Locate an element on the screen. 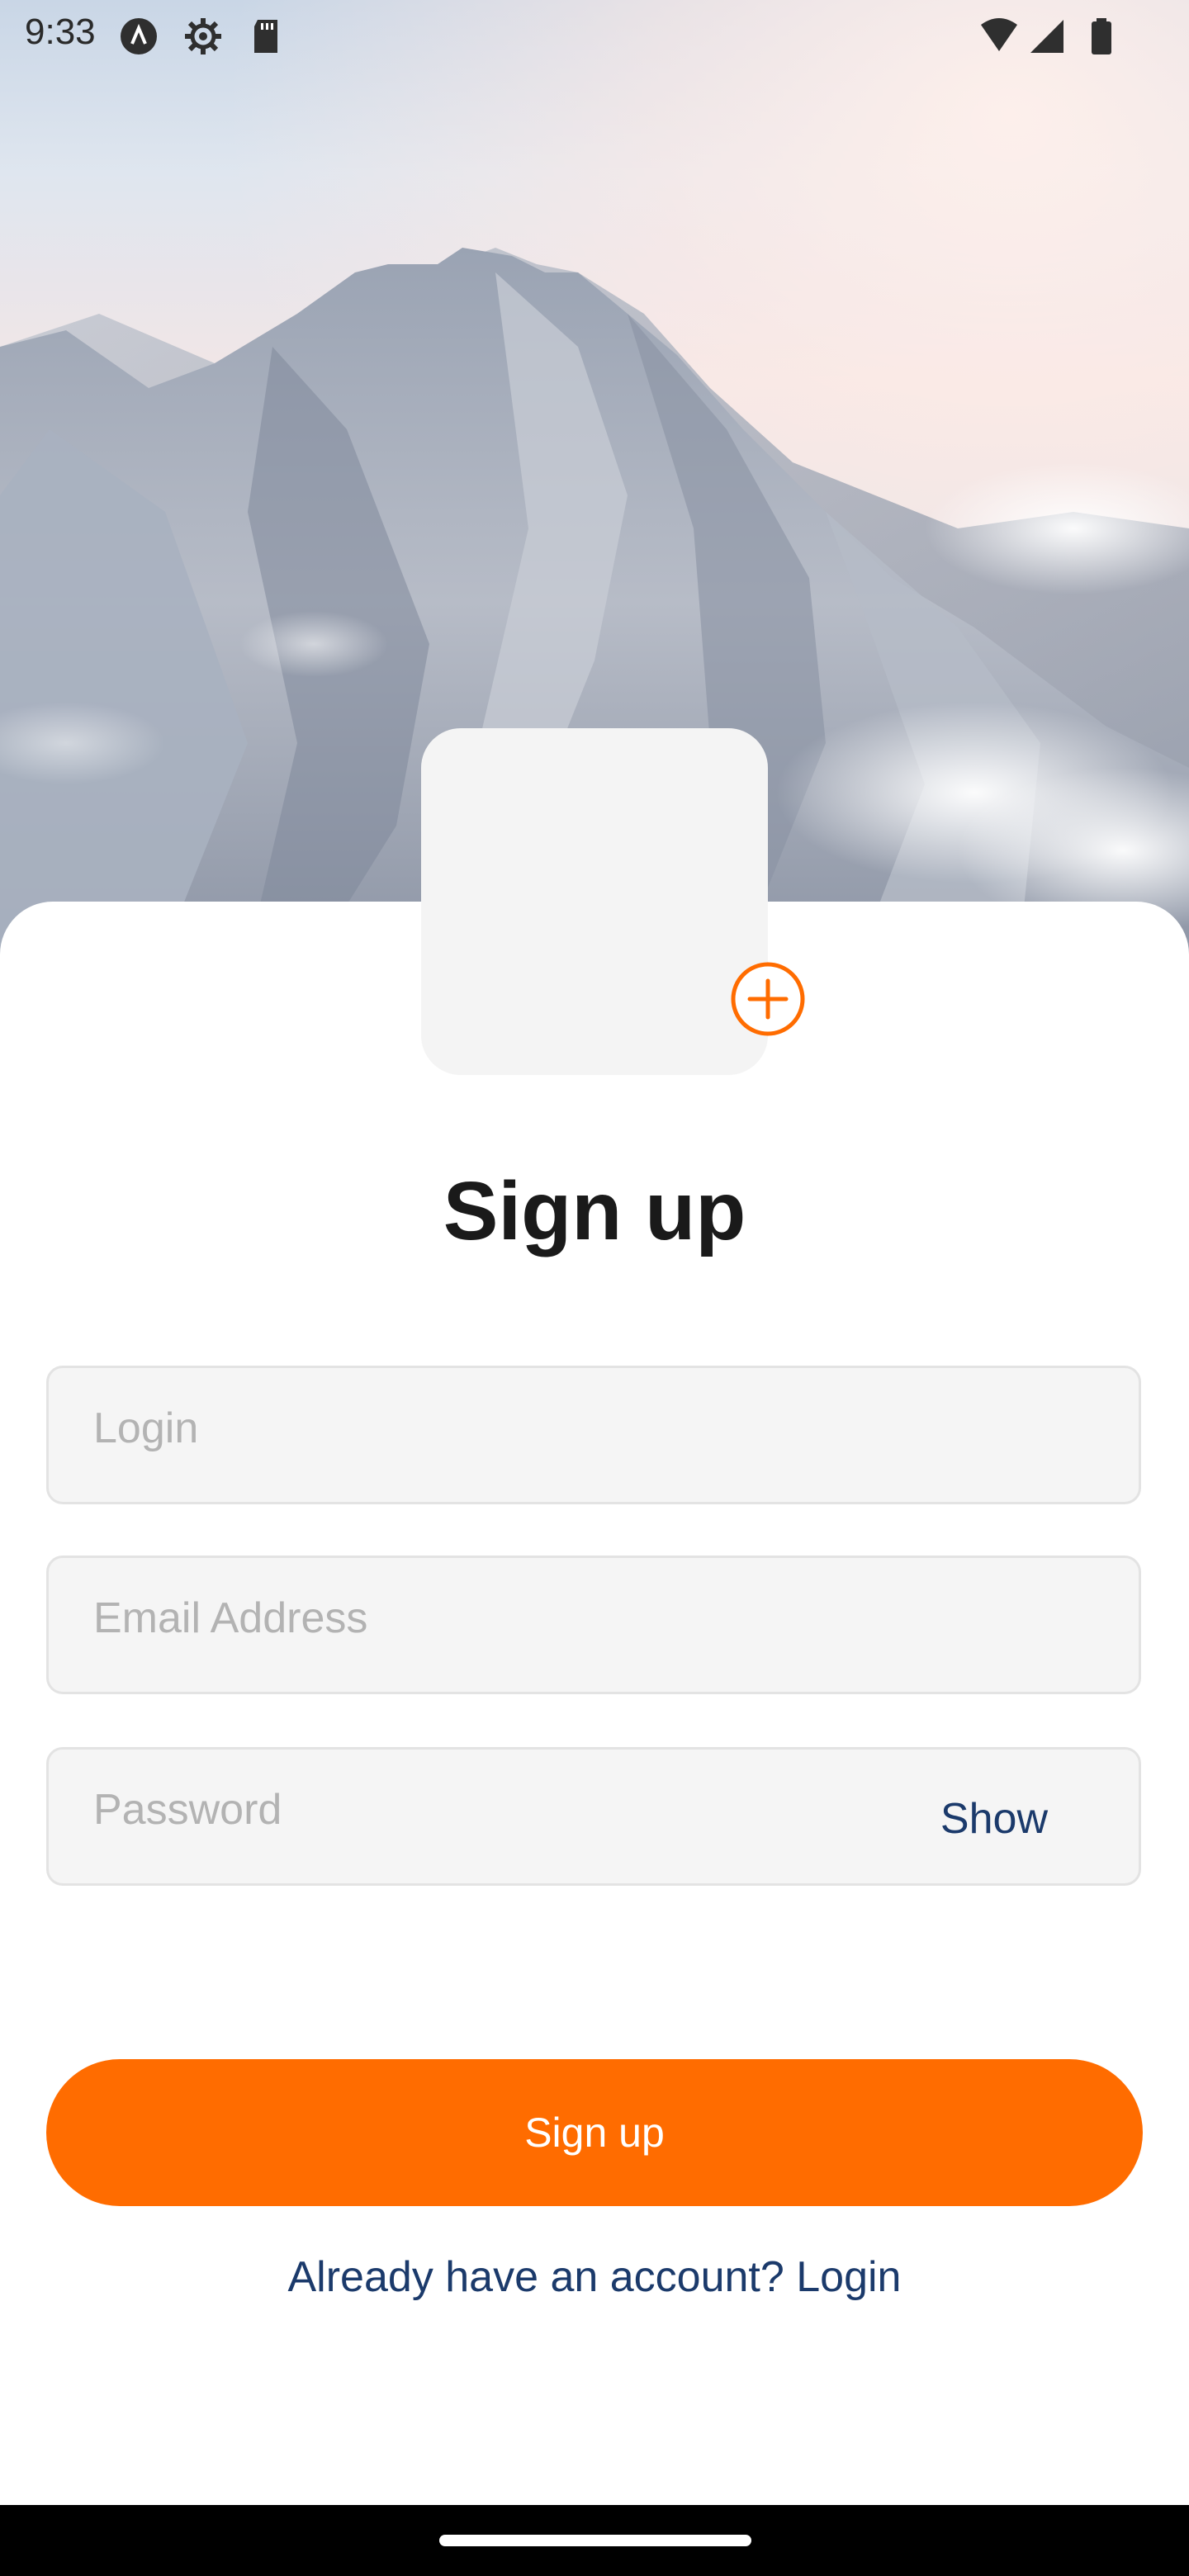  cell-signal-icon is located at coordinates (1046, 36).